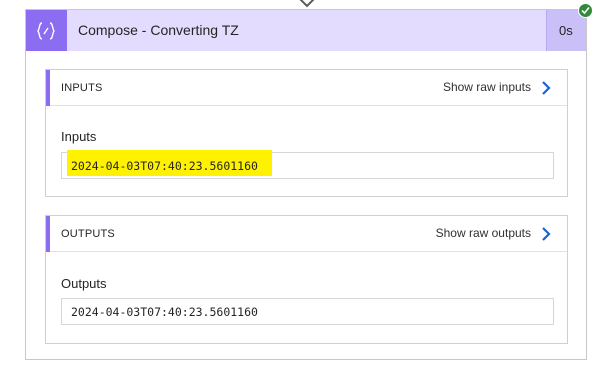 This screenshot has height=367, width=606. Describe the element at coordinates (82, 88) in the screenshot. I see `inputs-section-title: INPUTS` at that location.